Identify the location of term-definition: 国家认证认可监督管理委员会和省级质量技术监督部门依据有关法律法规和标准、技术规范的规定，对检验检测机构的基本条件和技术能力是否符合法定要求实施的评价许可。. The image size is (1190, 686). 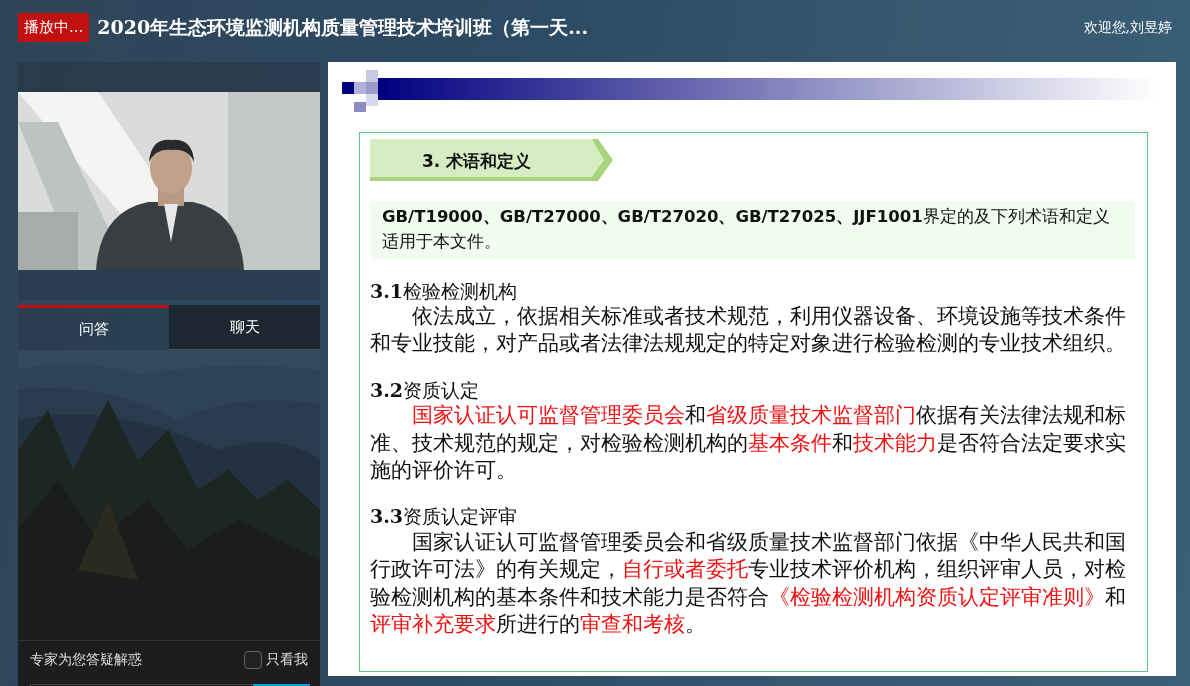
(748, 443).